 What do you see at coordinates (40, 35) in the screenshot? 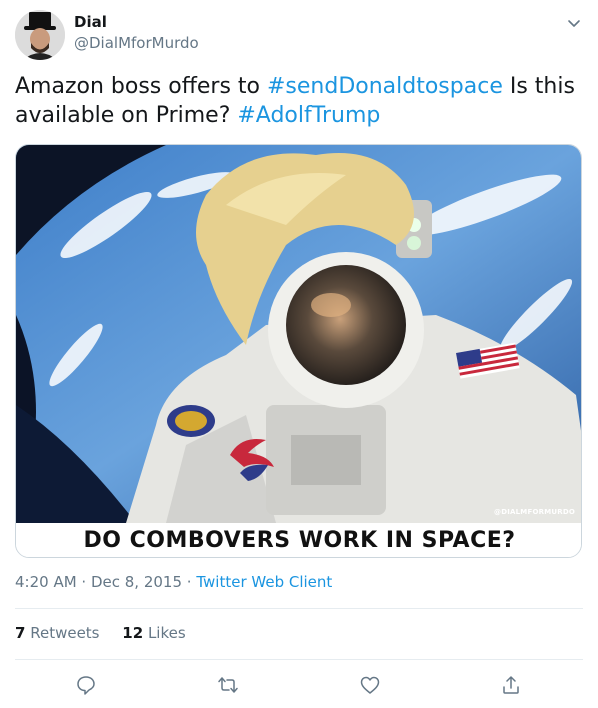
I see `avatar` at bounding box center [40, 35].